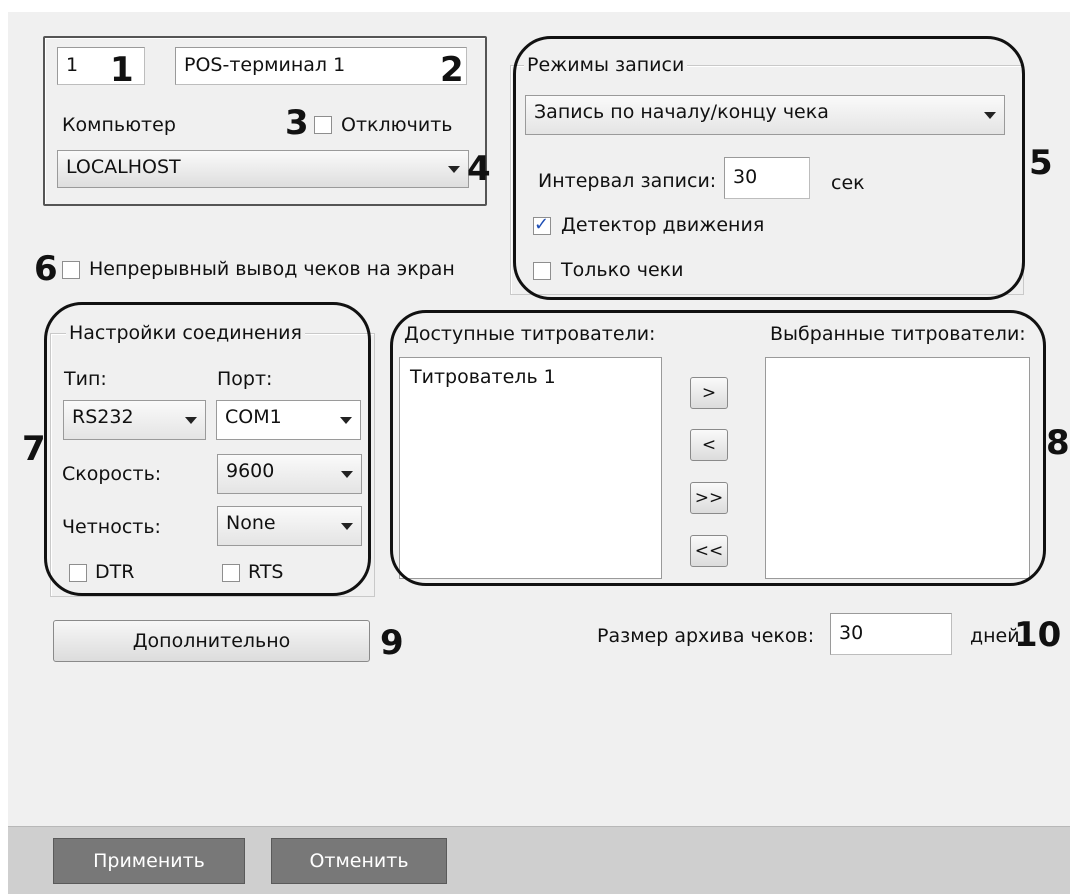 The height and width of the screenshot is (894, 1070). What do you see at coordinates (250, 471) in the screenshot?
I see `speed-select-value: 9600` at bounding box center [250, 471].